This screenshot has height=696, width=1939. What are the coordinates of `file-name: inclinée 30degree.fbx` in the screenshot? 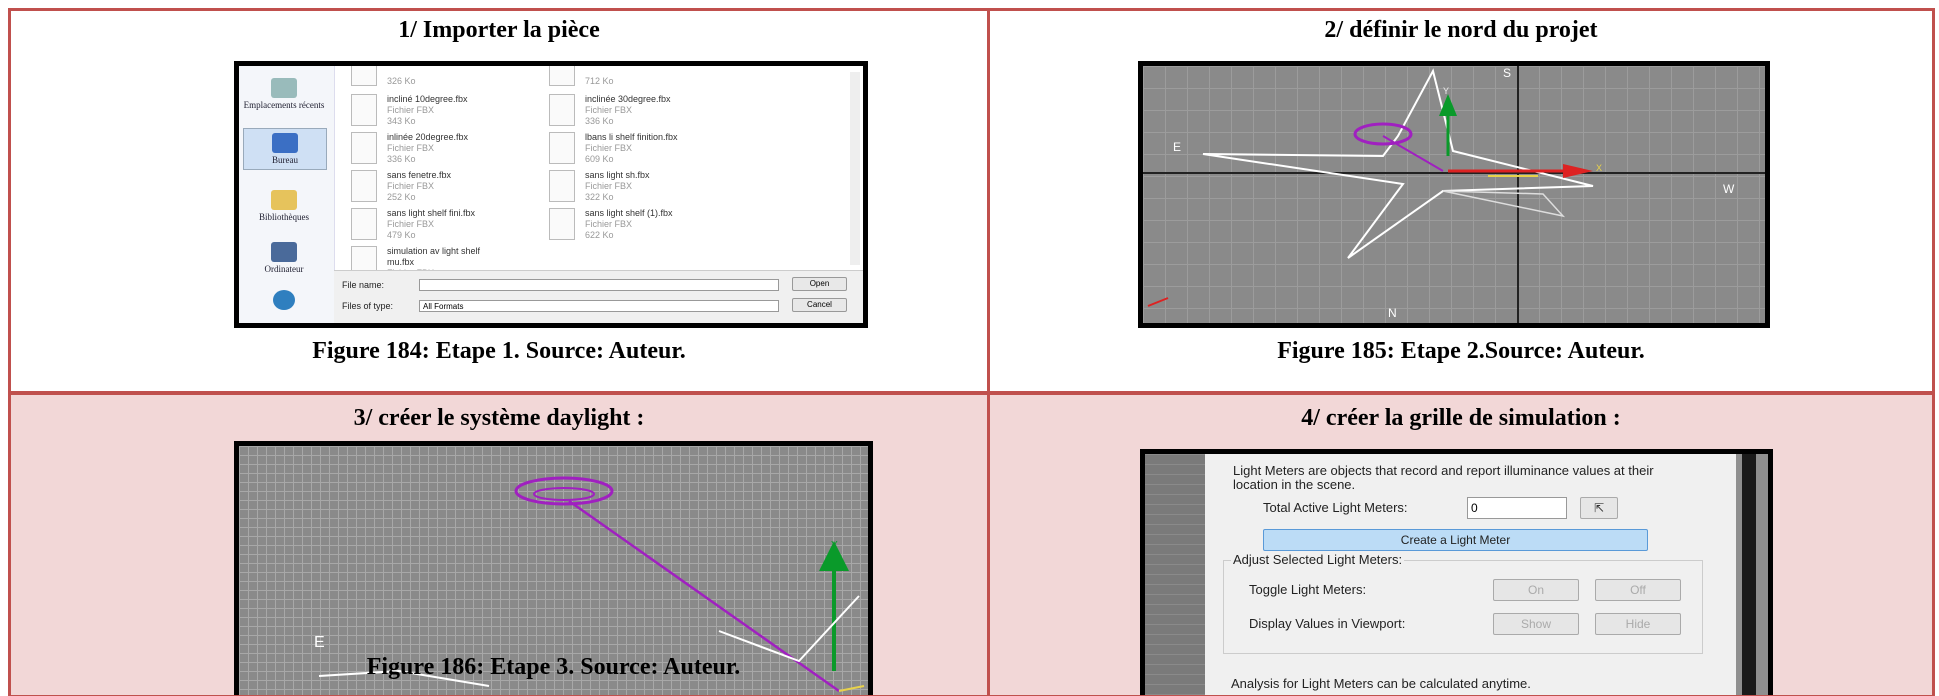 It's located at (628, 99).